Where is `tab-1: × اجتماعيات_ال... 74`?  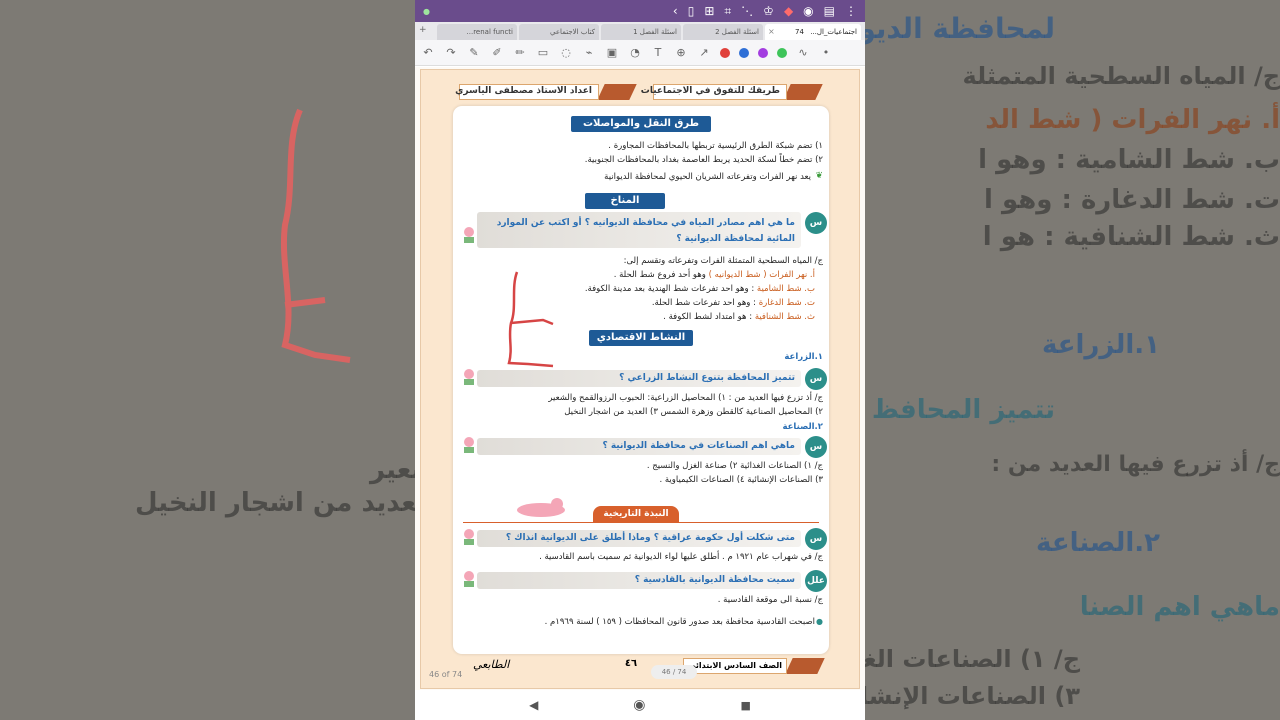
tab-1: × اجتماعيات_ال... 74 is located at coordinates (813, 32).